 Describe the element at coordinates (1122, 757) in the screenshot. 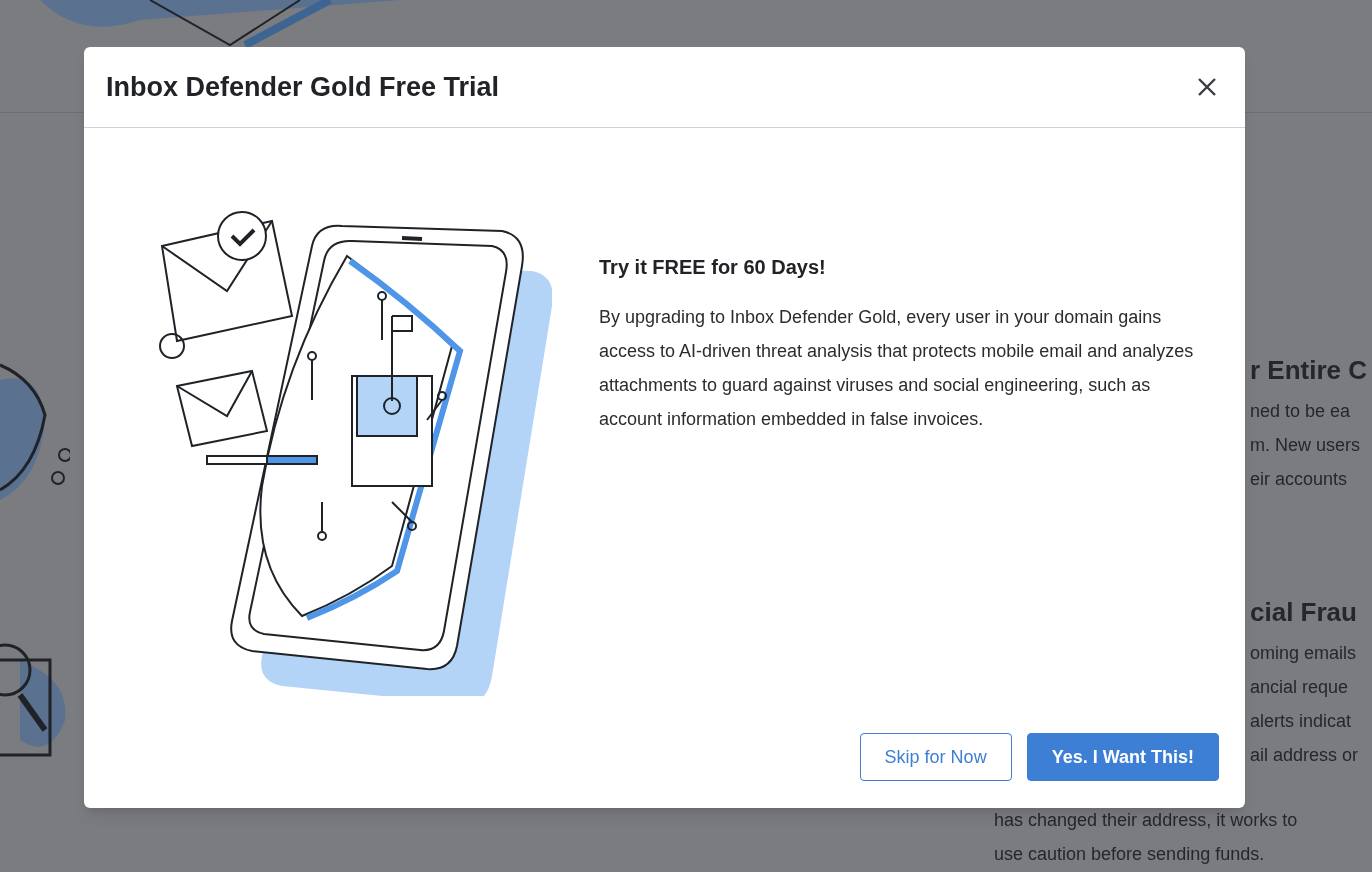

I see `accept-button: Yes. I Want This!` at that location.